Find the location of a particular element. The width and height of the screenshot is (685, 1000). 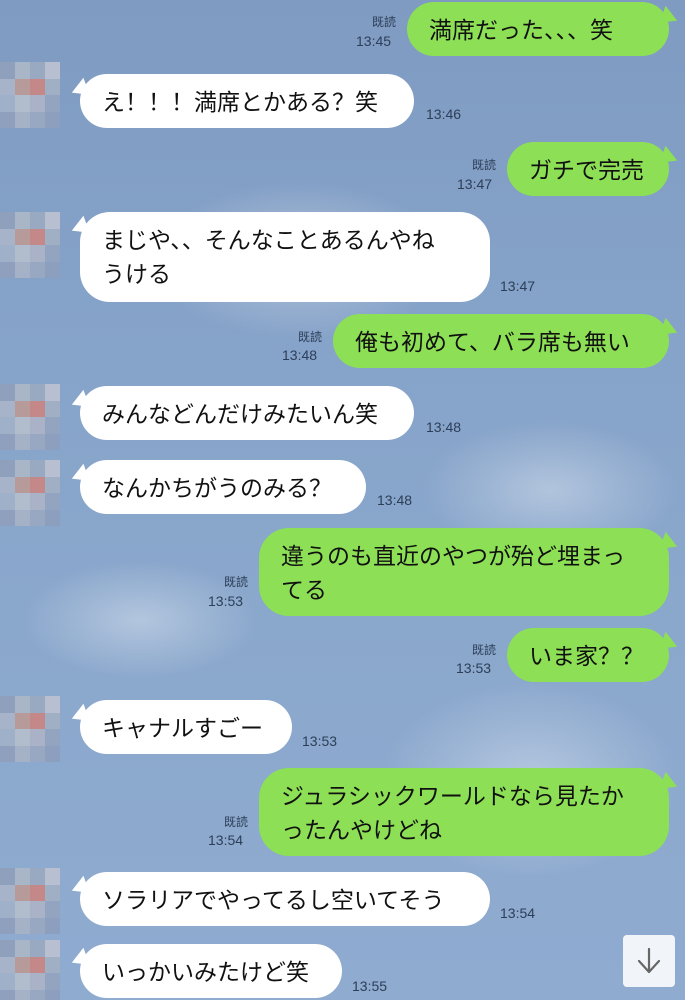

message-time: 13:46 is located at coordinates (444, 114).